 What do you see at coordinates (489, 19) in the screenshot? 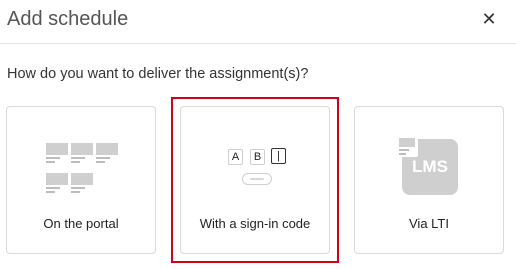
I see `close-icon: ✕` at bounding box center [489, 19].